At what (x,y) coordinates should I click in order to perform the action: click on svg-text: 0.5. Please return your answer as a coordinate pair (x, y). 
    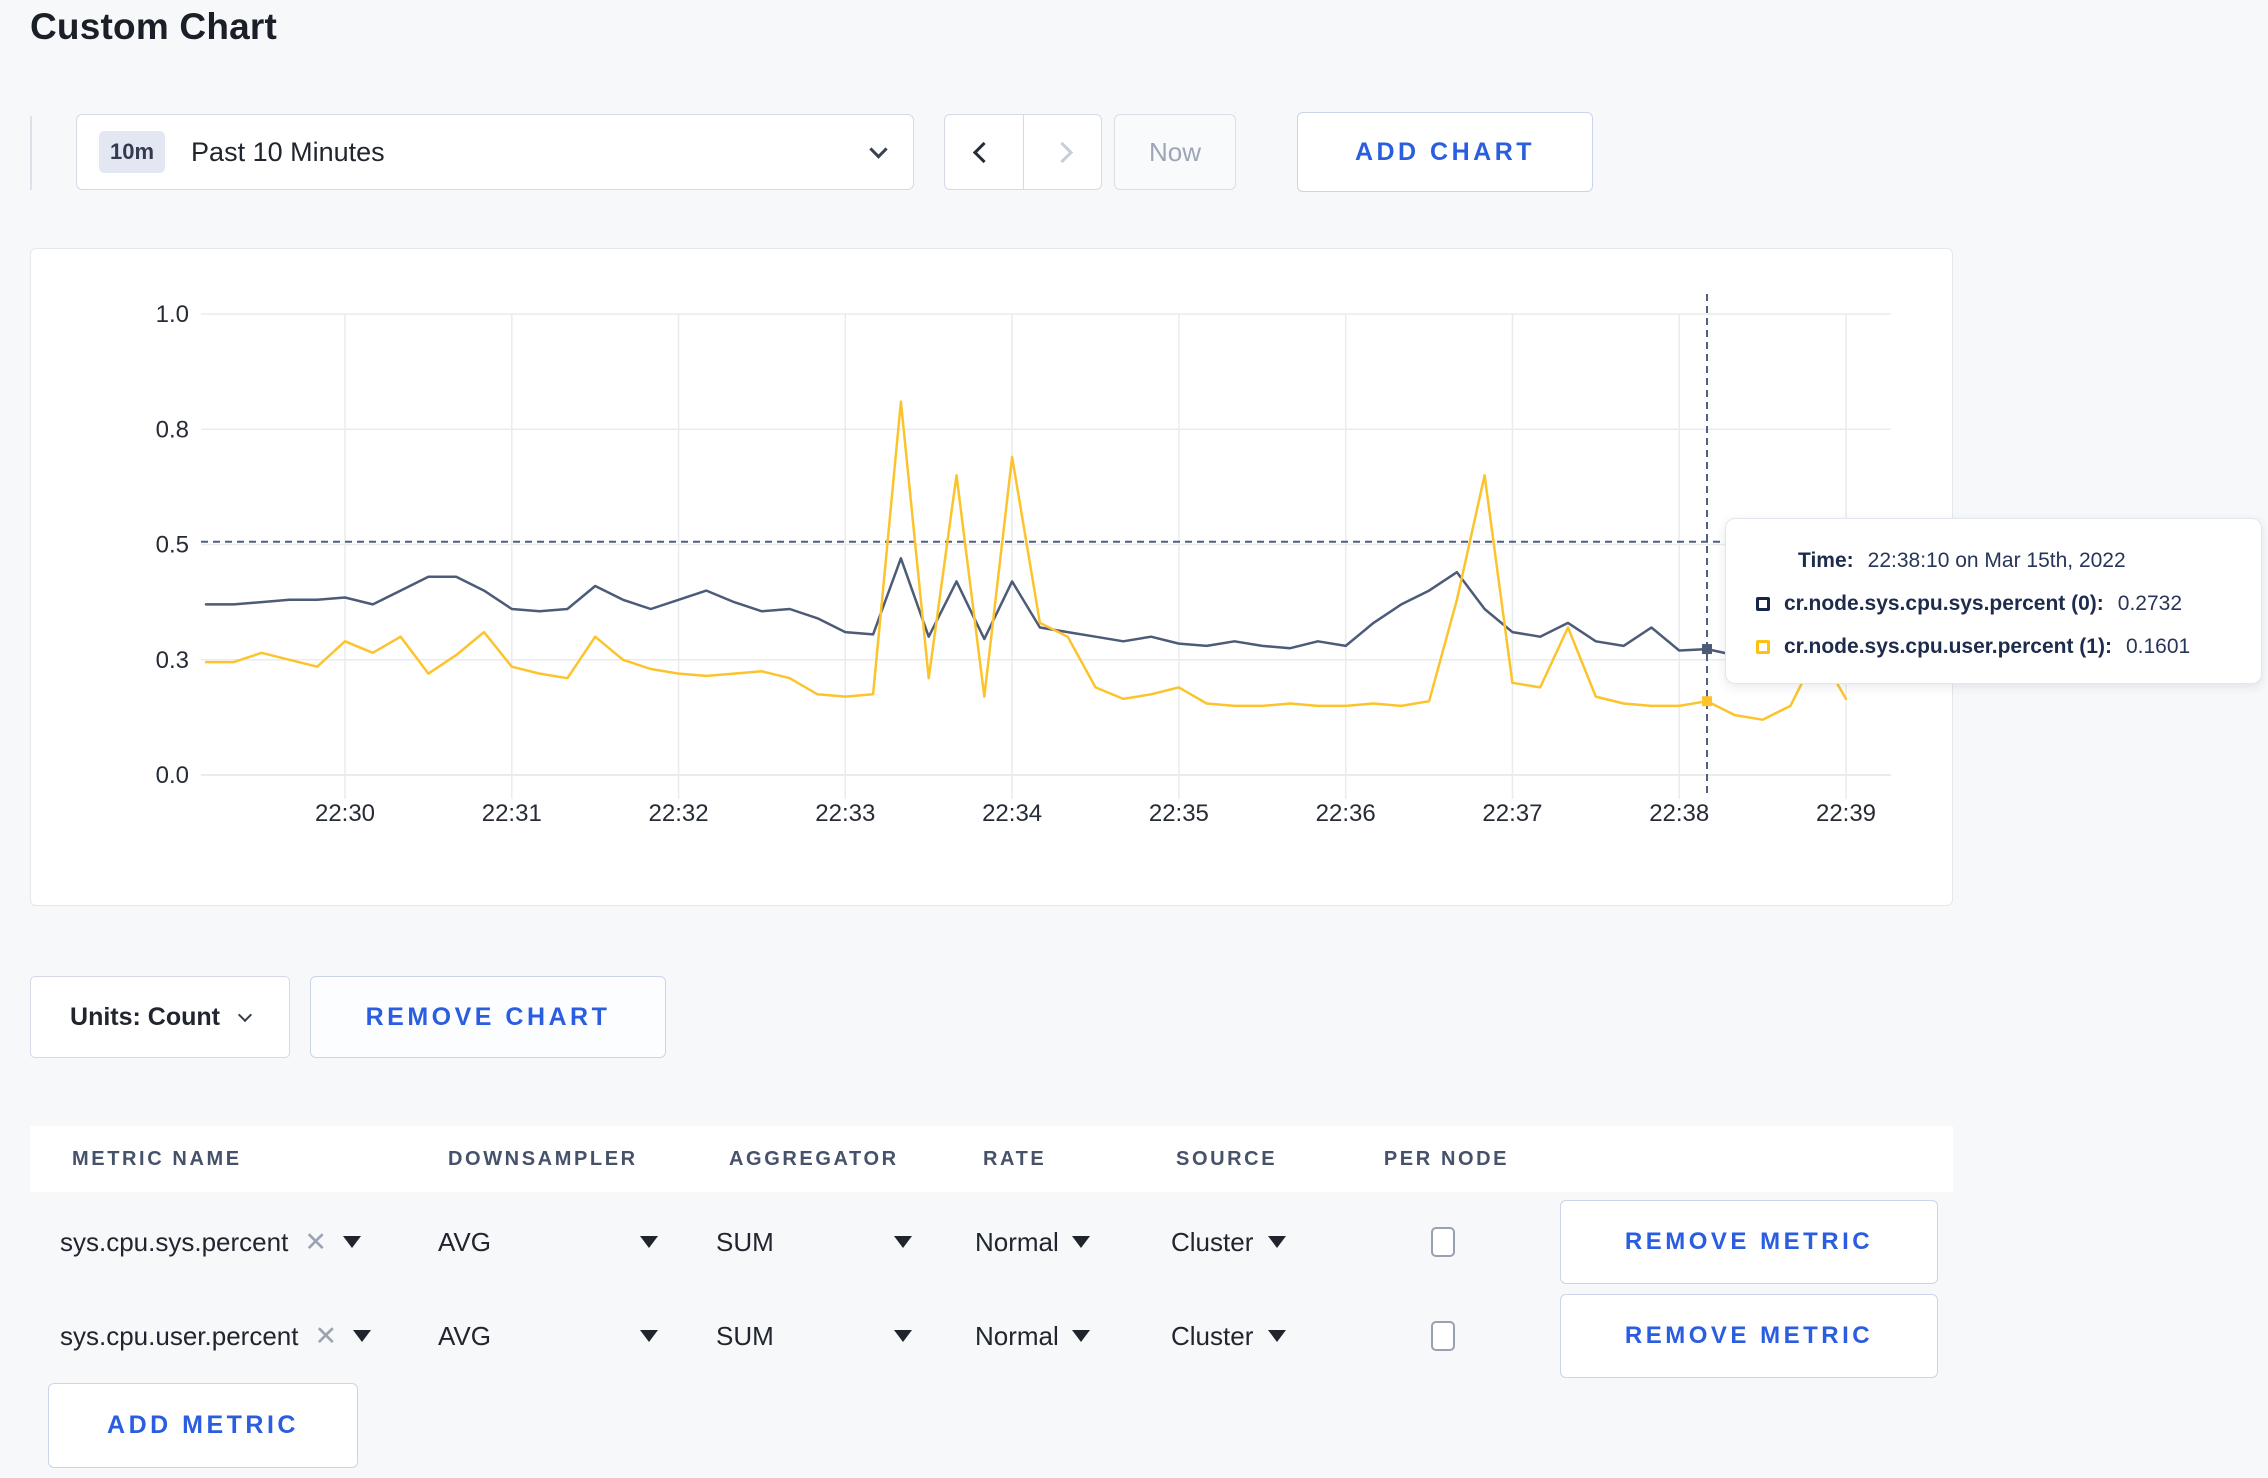
    Looking at the image, I should click on (172, 545).